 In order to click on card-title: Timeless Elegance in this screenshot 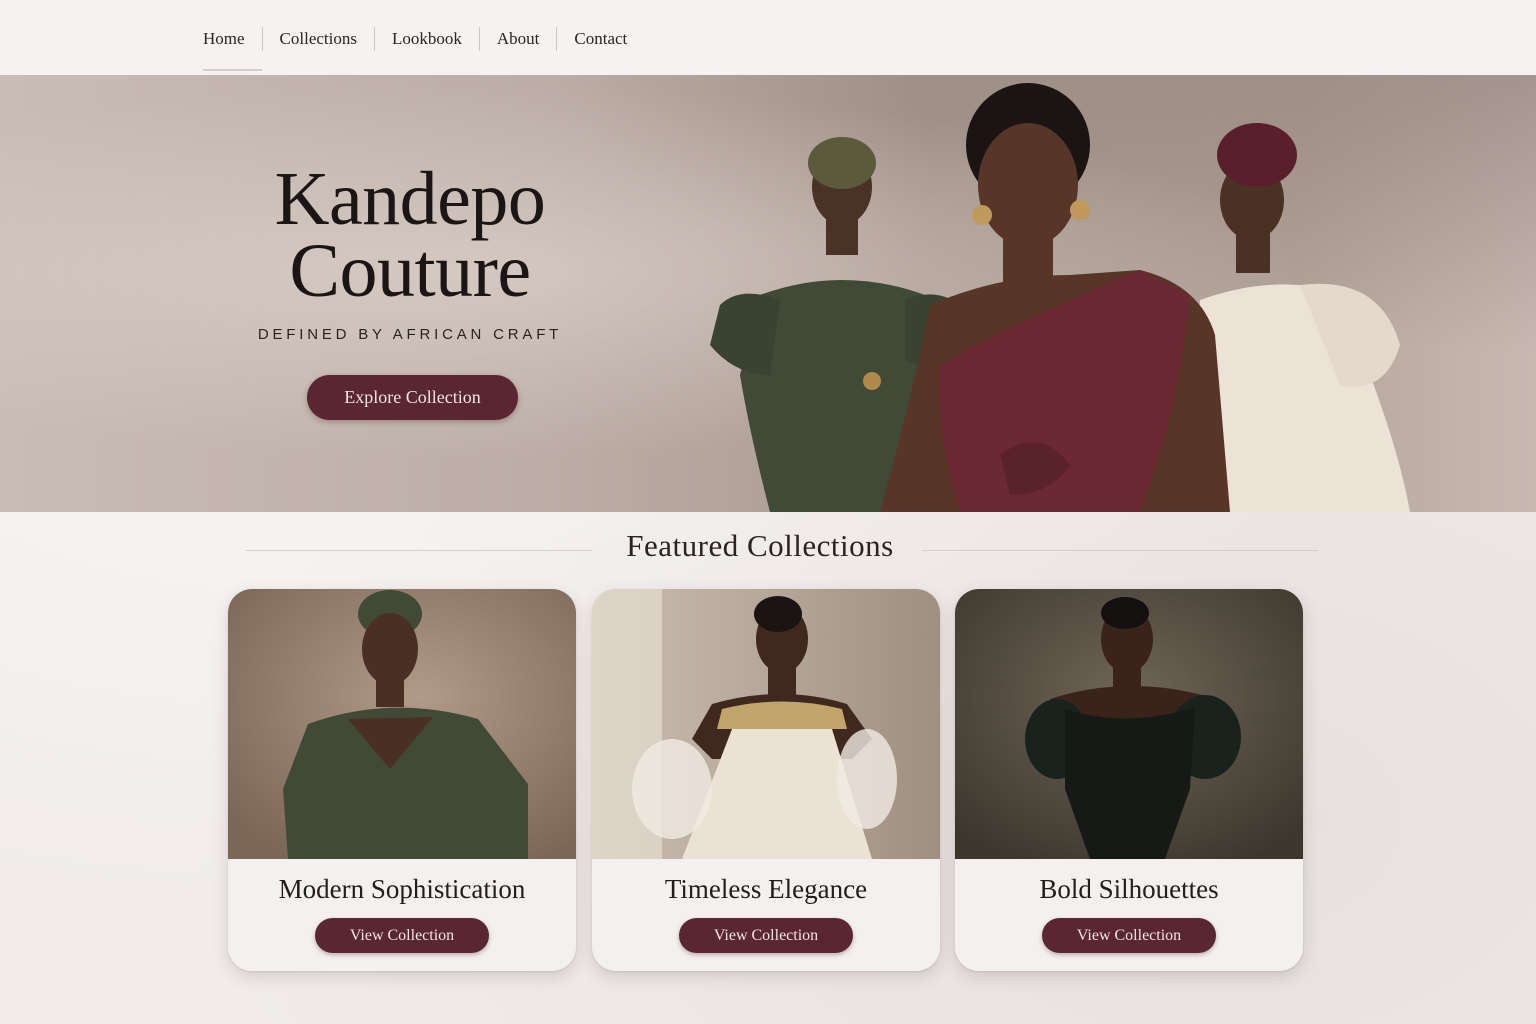, I will do `click(766, 889)`.